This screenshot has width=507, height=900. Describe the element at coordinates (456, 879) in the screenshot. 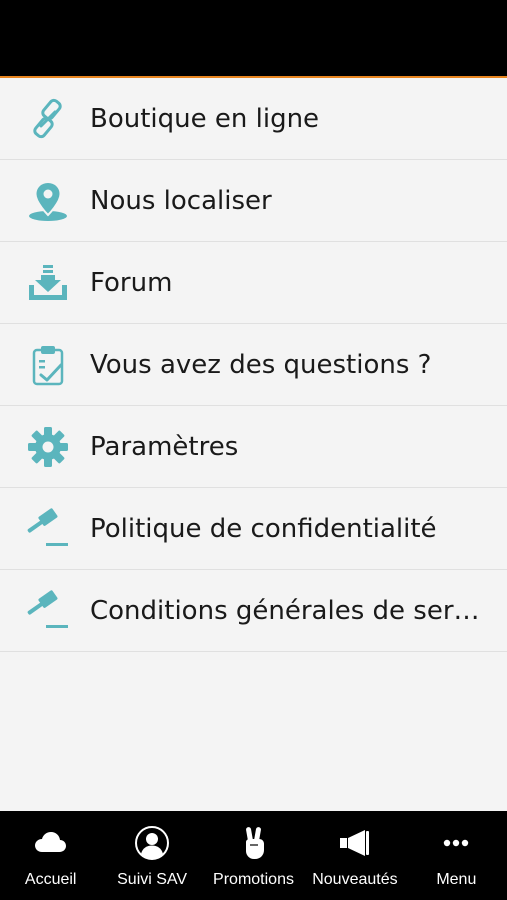

I see `tab-label: Menu` at that location.